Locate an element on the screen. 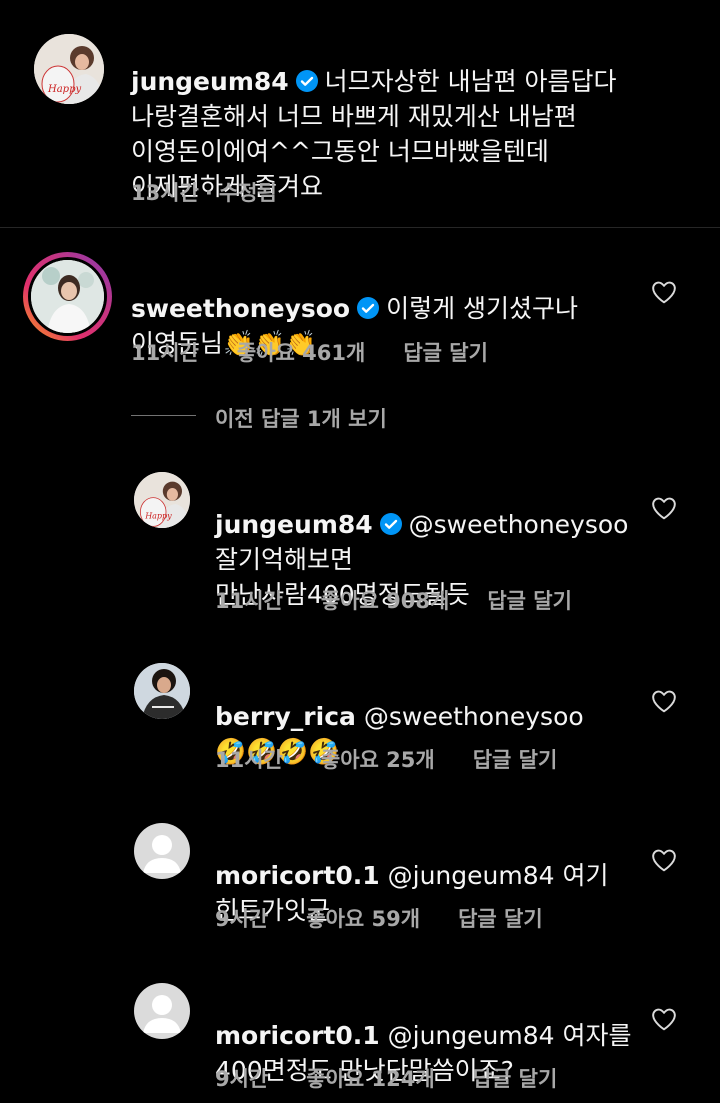 The image size is (720, 1103). reply-meta: 11시간 좋아요 25개 답글 달기 is located at coordinates (405, 759).